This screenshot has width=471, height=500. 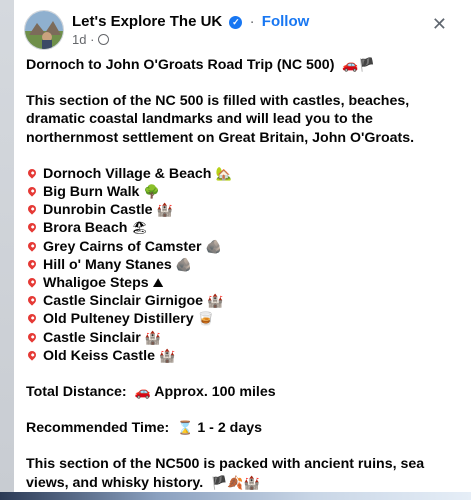 What do you see at coordinates (243, 192) in the screenshot?
I see `list-item: Big Burn Walk 🌳` at bounding box center [243, 192].